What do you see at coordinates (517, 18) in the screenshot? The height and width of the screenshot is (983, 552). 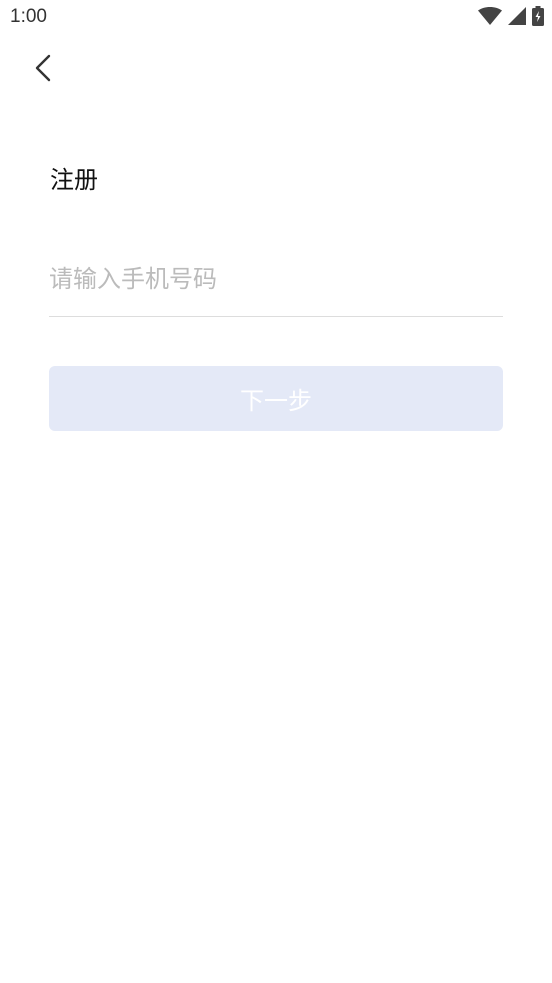 I see `cellular-signal-icon` at bounding box center [517, 18].